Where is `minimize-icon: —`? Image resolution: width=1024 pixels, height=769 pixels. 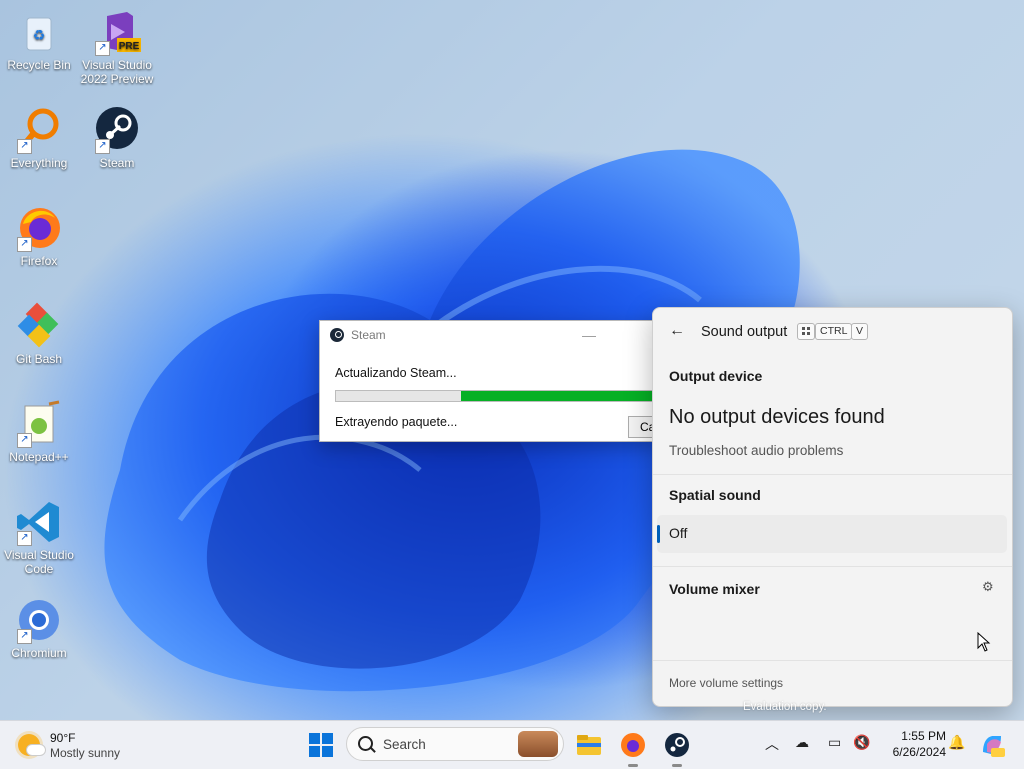 minimize-icon: — is located at coordinates (589, 335).